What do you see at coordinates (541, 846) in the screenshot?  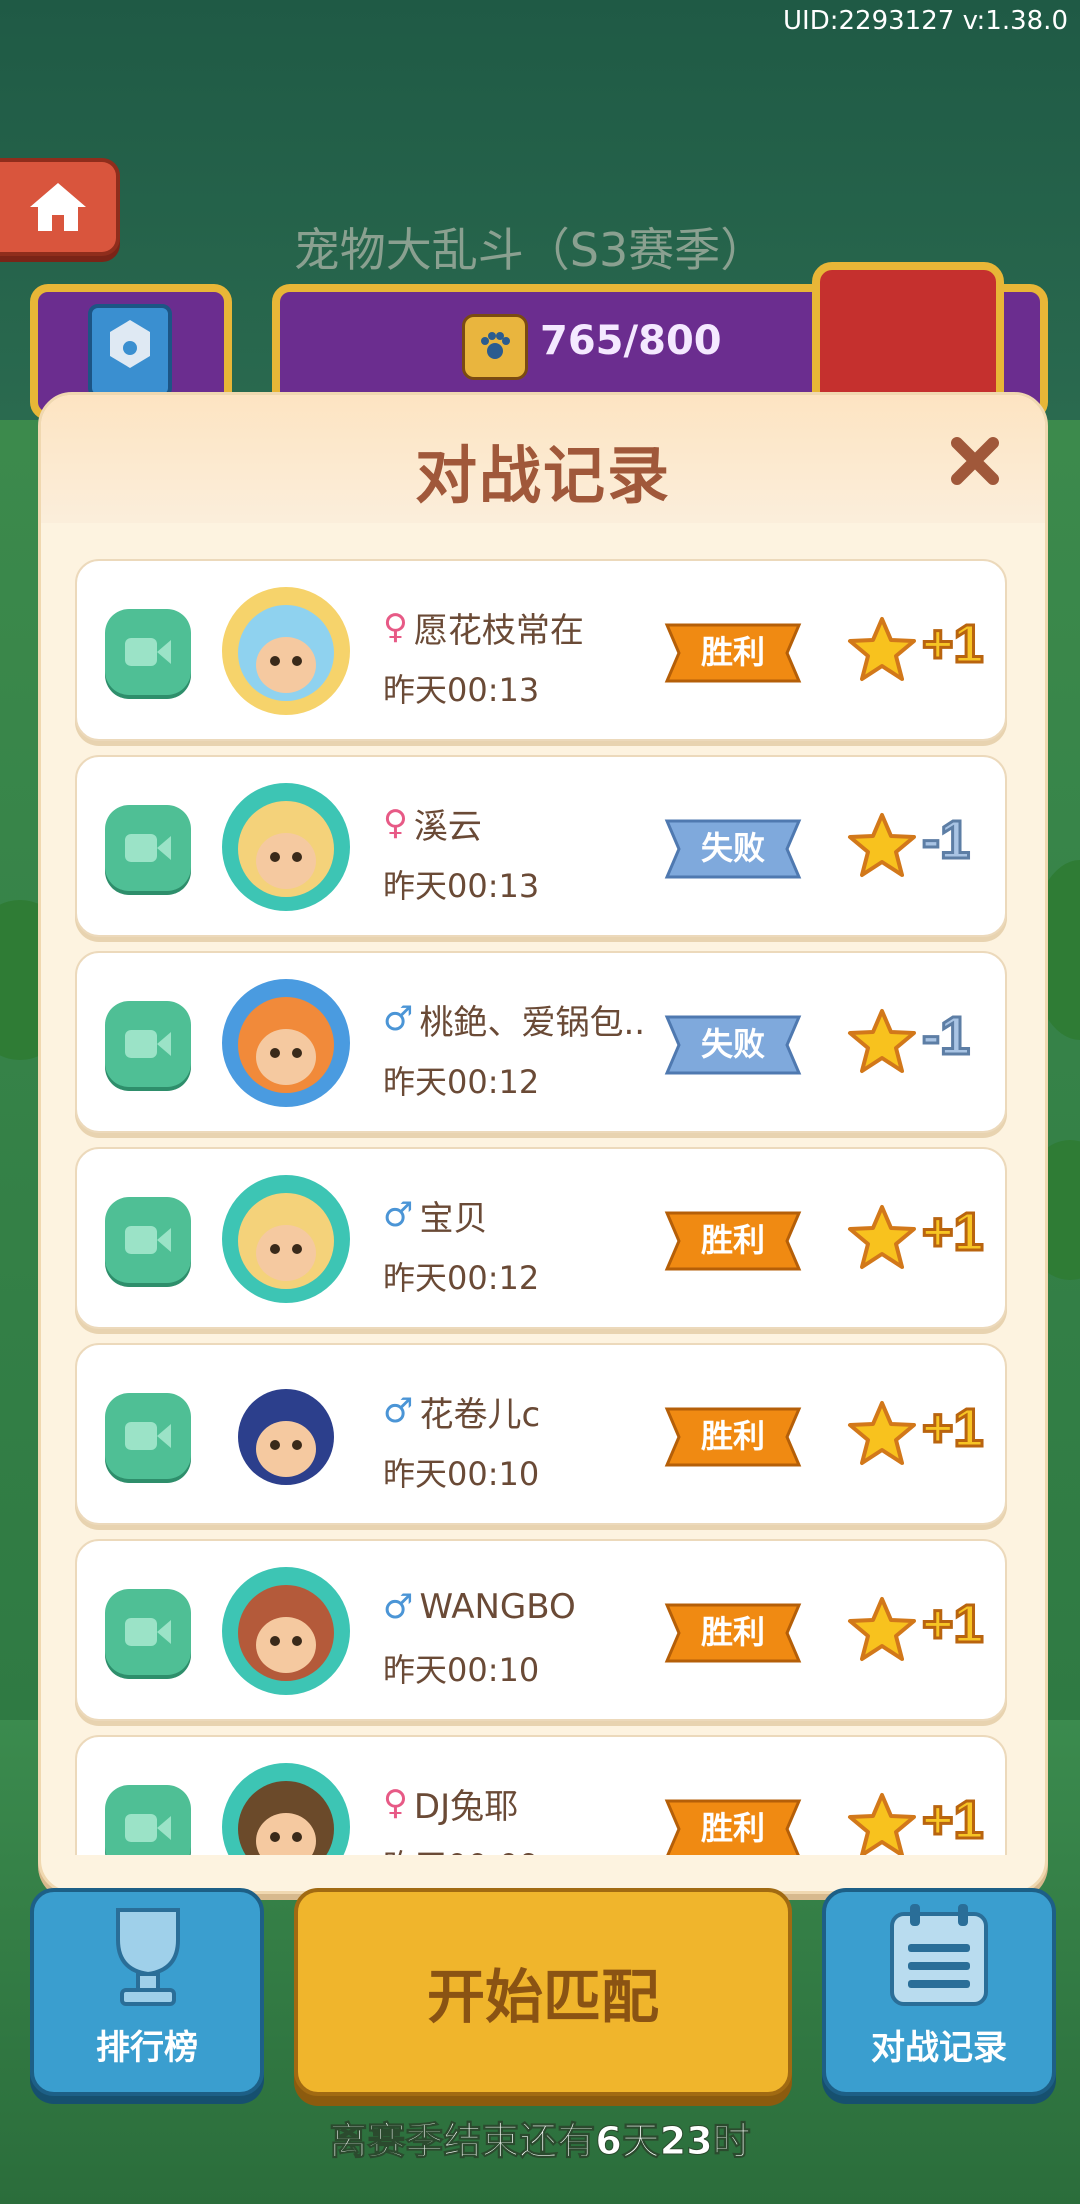 I see `battle-record-row: ♀ 溪云 昨天00:13 失败 -1` at bounding box center [541, 846].